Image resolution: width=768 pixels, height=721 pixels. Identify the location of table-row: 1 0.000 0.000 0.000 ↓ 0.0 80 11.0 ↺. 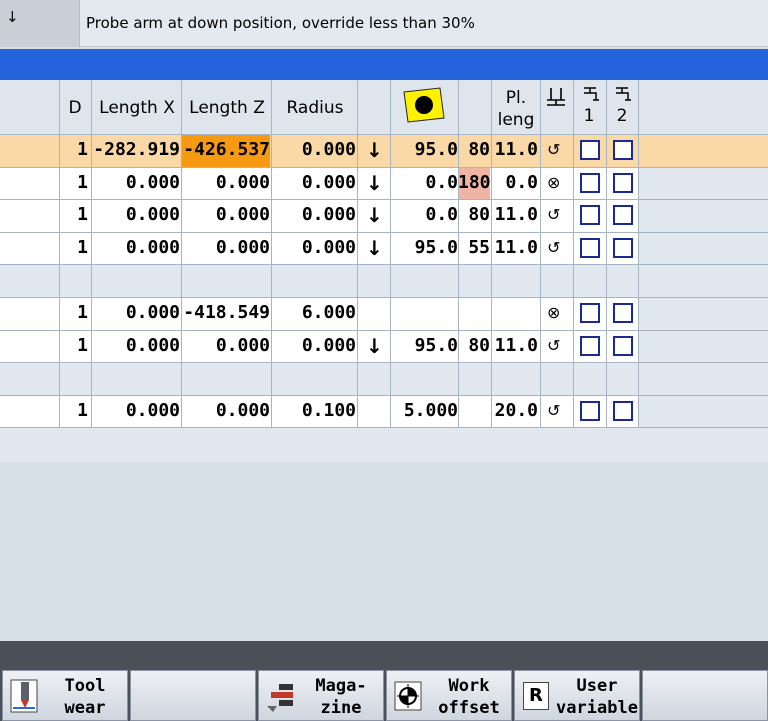
(384, 215).